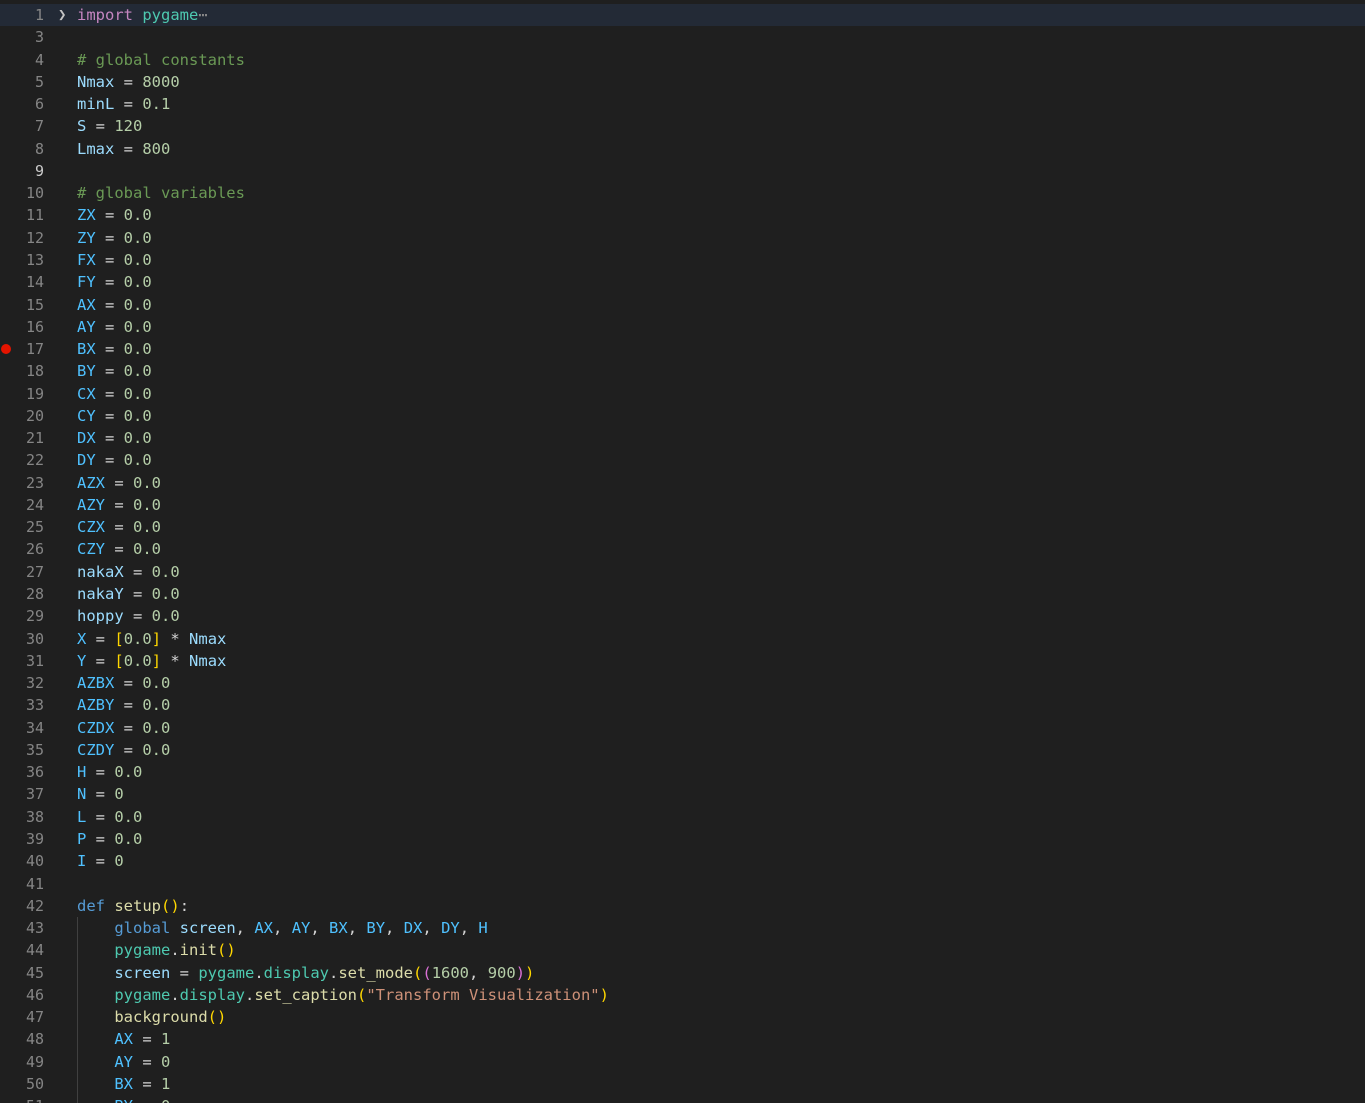 The image size is (1365, 1103). I want to click on code-line: 30 X = [0.0] * Nmax, so click(682, 639).